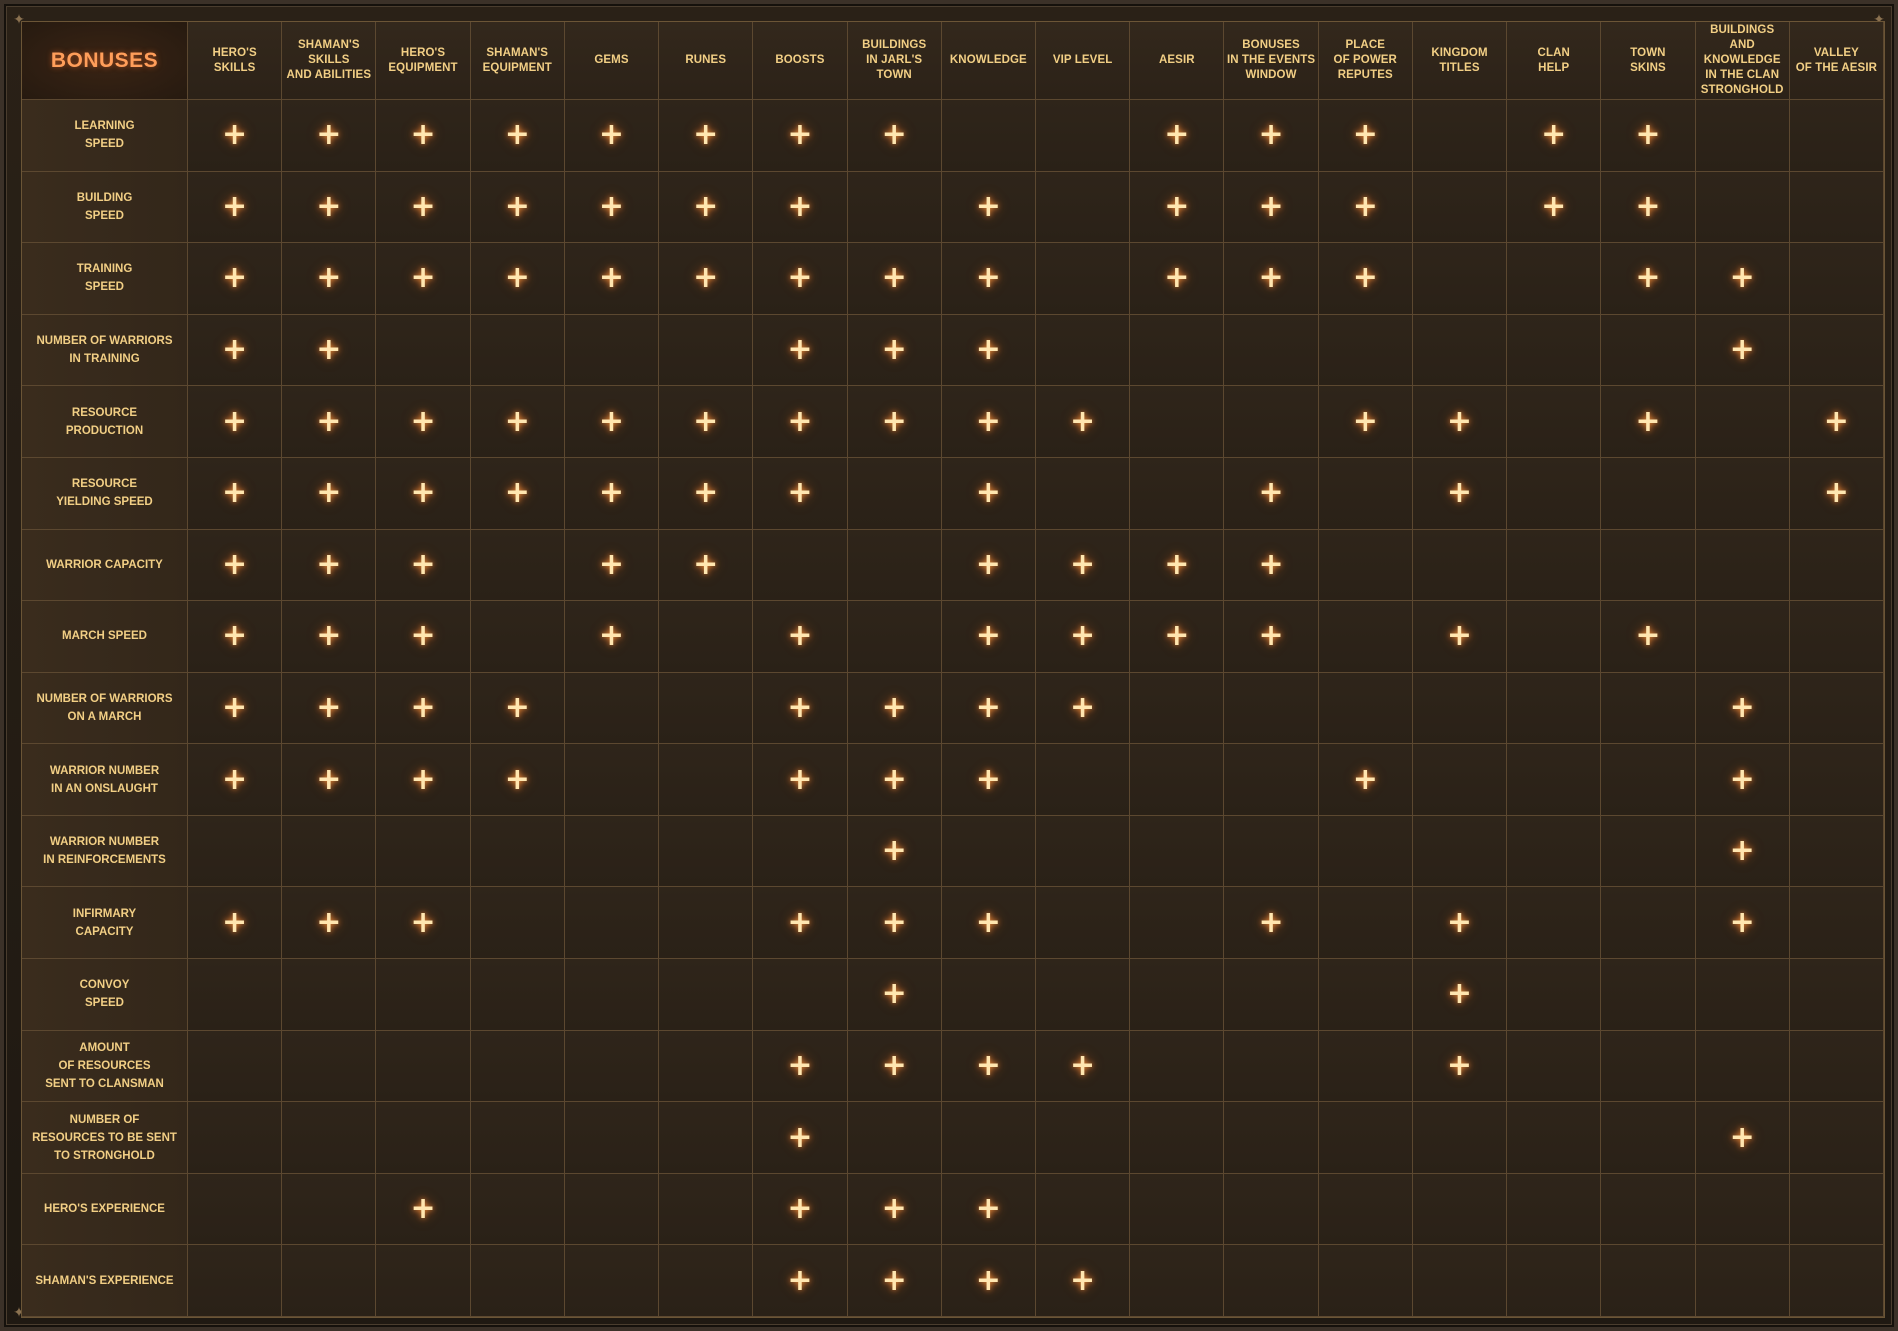  I want to click on column-header: SHAMAN'S SKILLS AND ABILITIES, so click(329, 61).